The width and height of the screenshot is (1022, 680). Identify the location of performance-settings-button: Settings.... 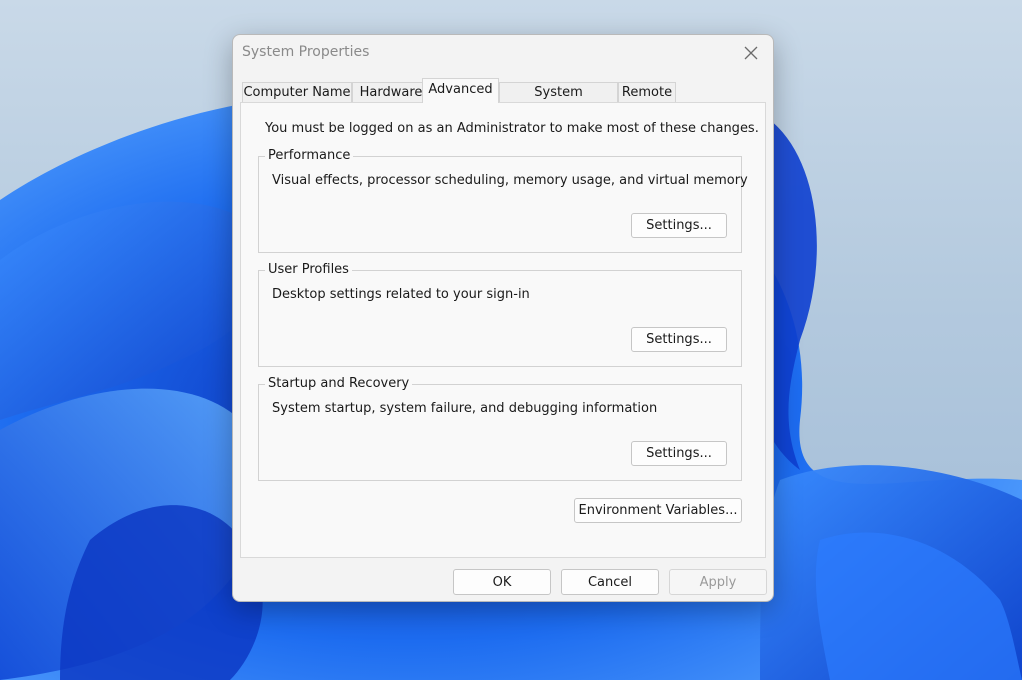
(679, 225).